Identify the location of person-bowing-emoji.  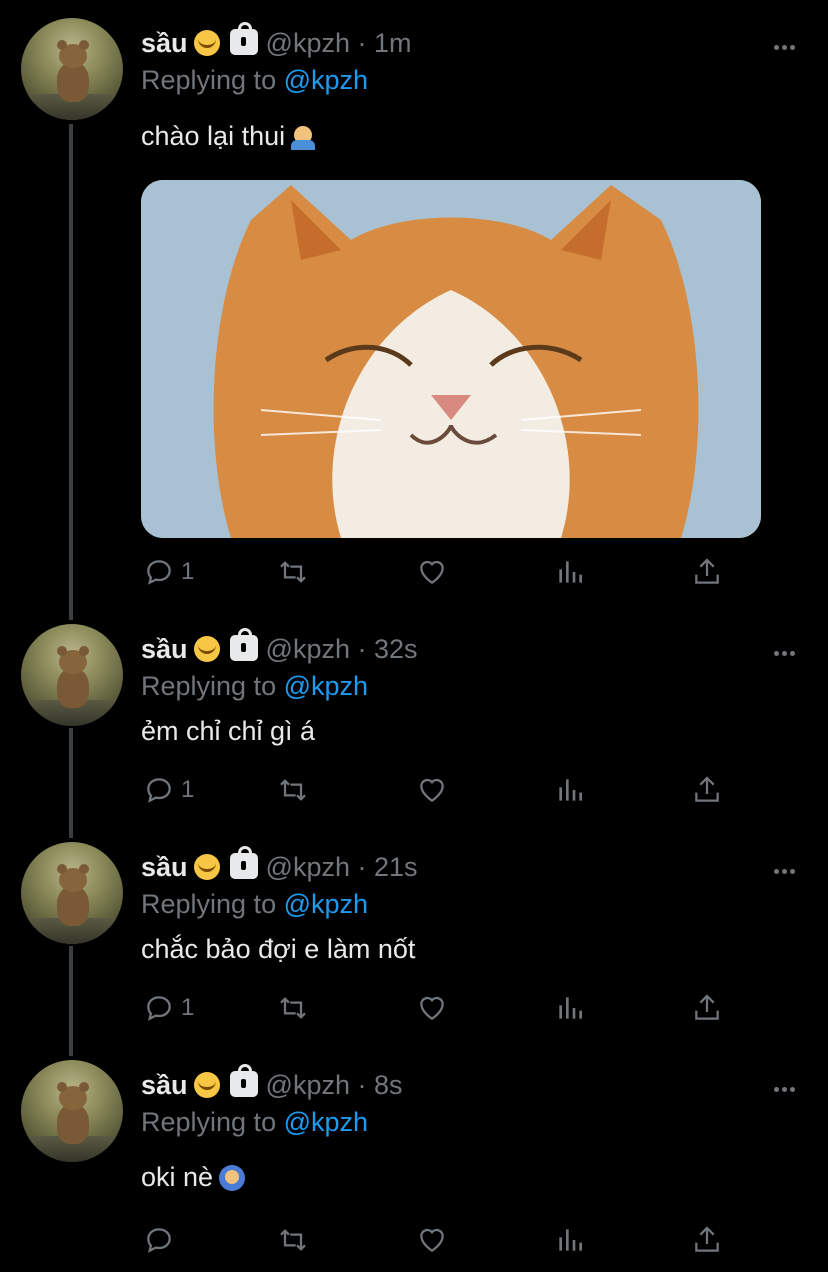
(232, 1178).